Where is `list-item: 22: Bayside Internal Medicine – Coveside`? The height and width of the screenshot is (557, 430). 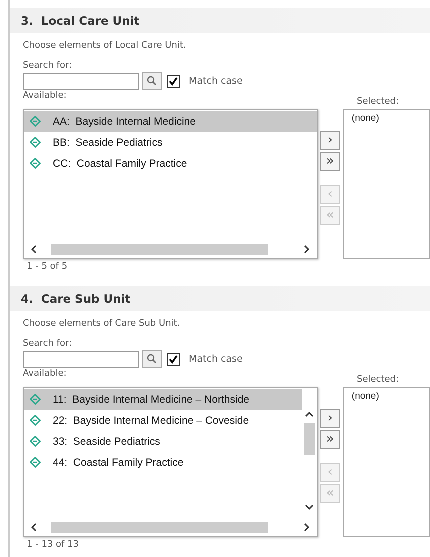 list-item: 22: Bayside Internal Medicine – Coveside is located at coordinates (163, 420).